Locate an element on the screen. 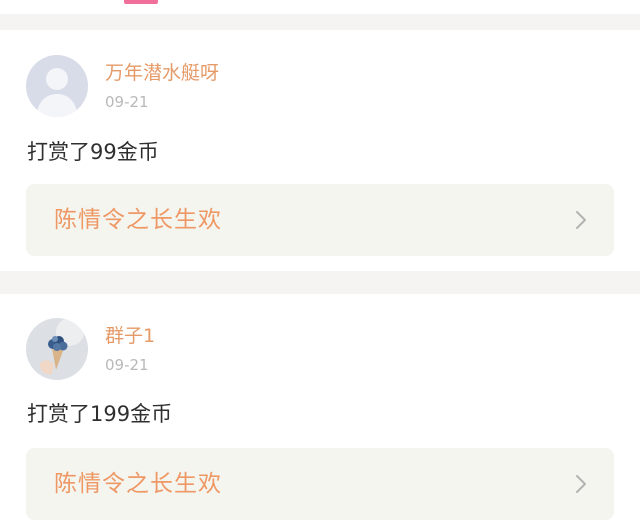  flower-cone-photo-icon is located at coordinates (57, 349).